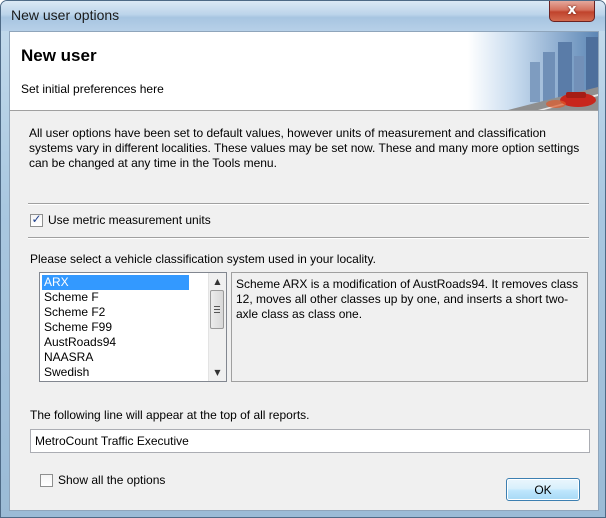 The image size is (606, 518). Describe the element at coordinates (115, 357) in the screenshot. I see `list-item: NAASRA` at that location.